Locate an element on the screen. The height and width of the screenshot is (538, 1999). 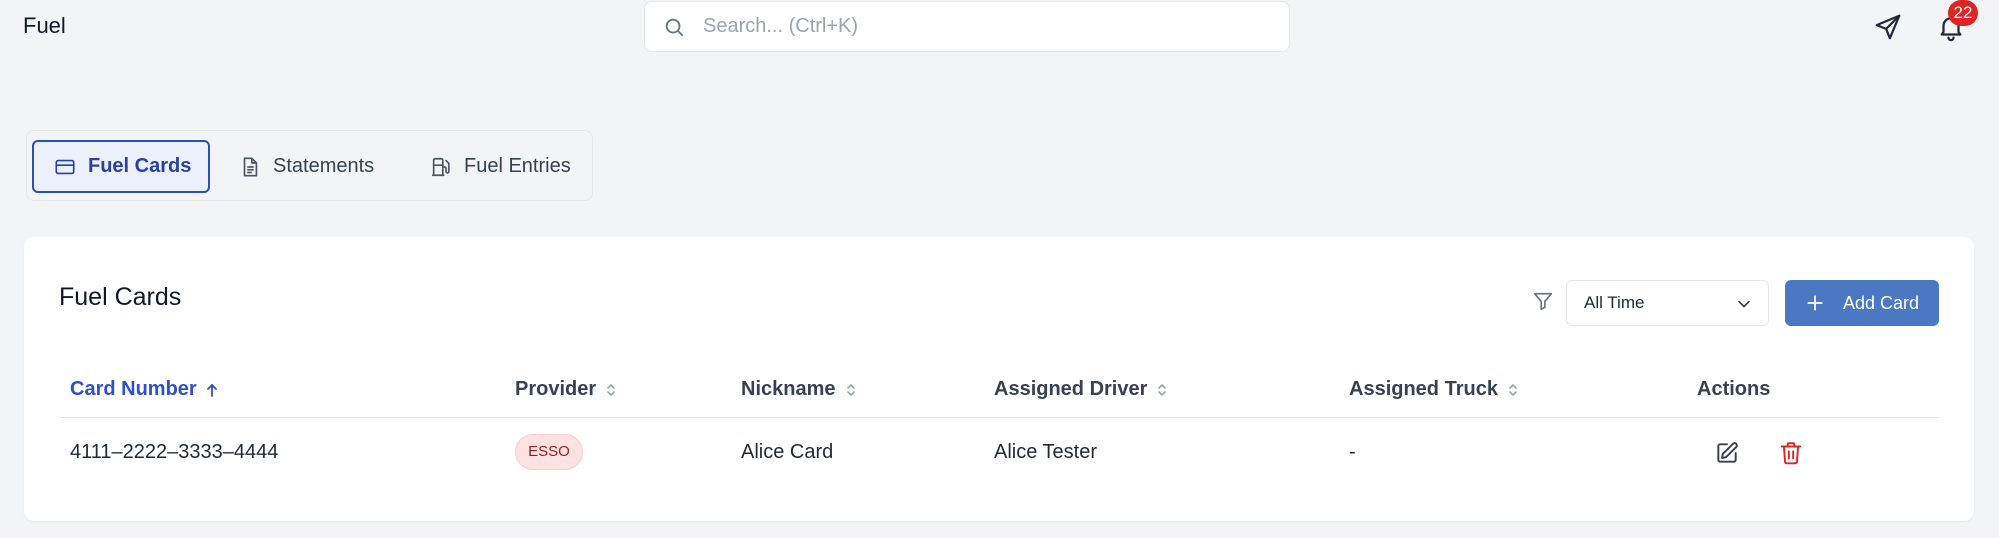
tab-label: Fuel Entries is located at coordinates (517, 166).